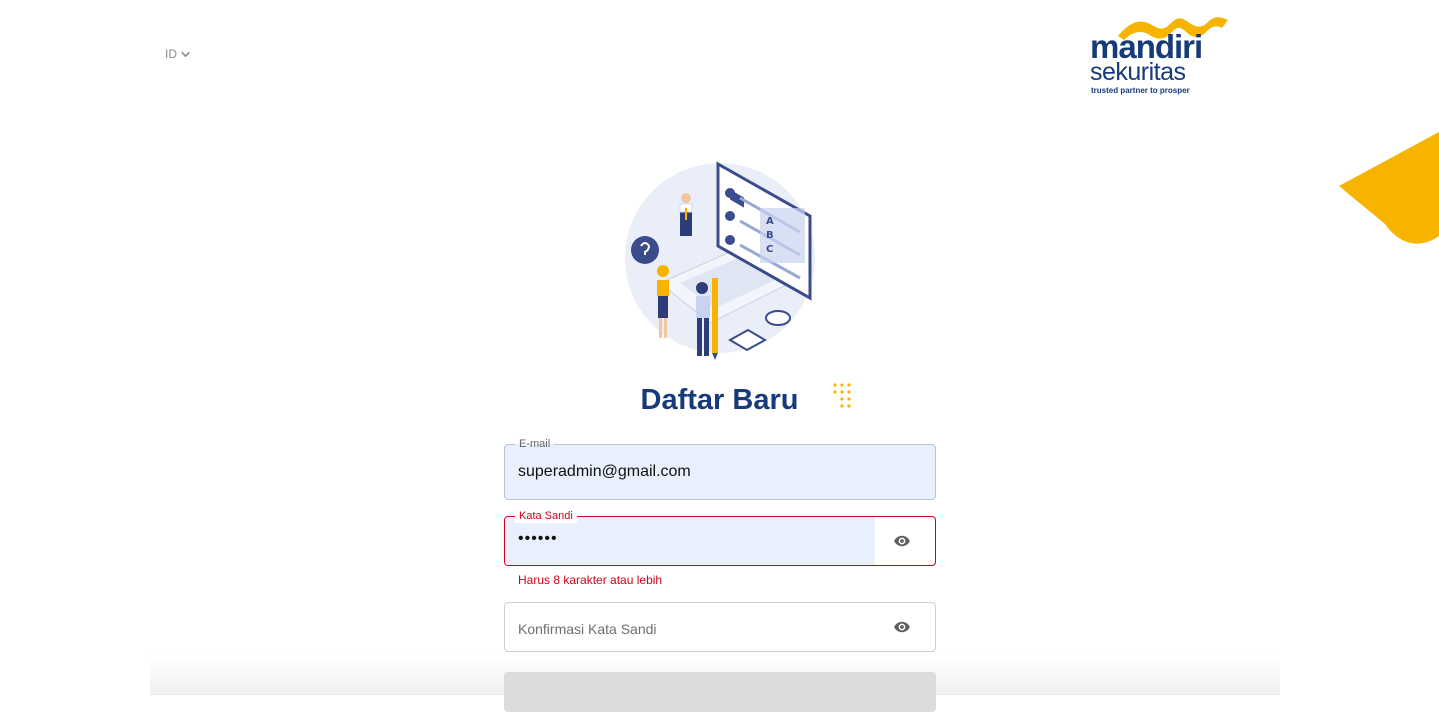  I want to click on illustration-letter-b: B, so click(770, 235).